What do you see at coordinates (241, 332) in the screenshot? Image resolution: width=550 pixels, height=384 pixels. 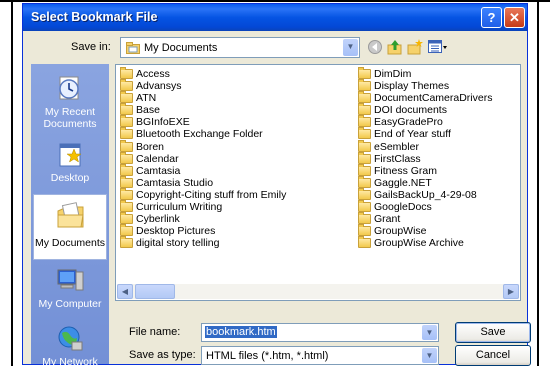 I see `file-name-value: bookmark.htm` at bounding box center [241, 332].